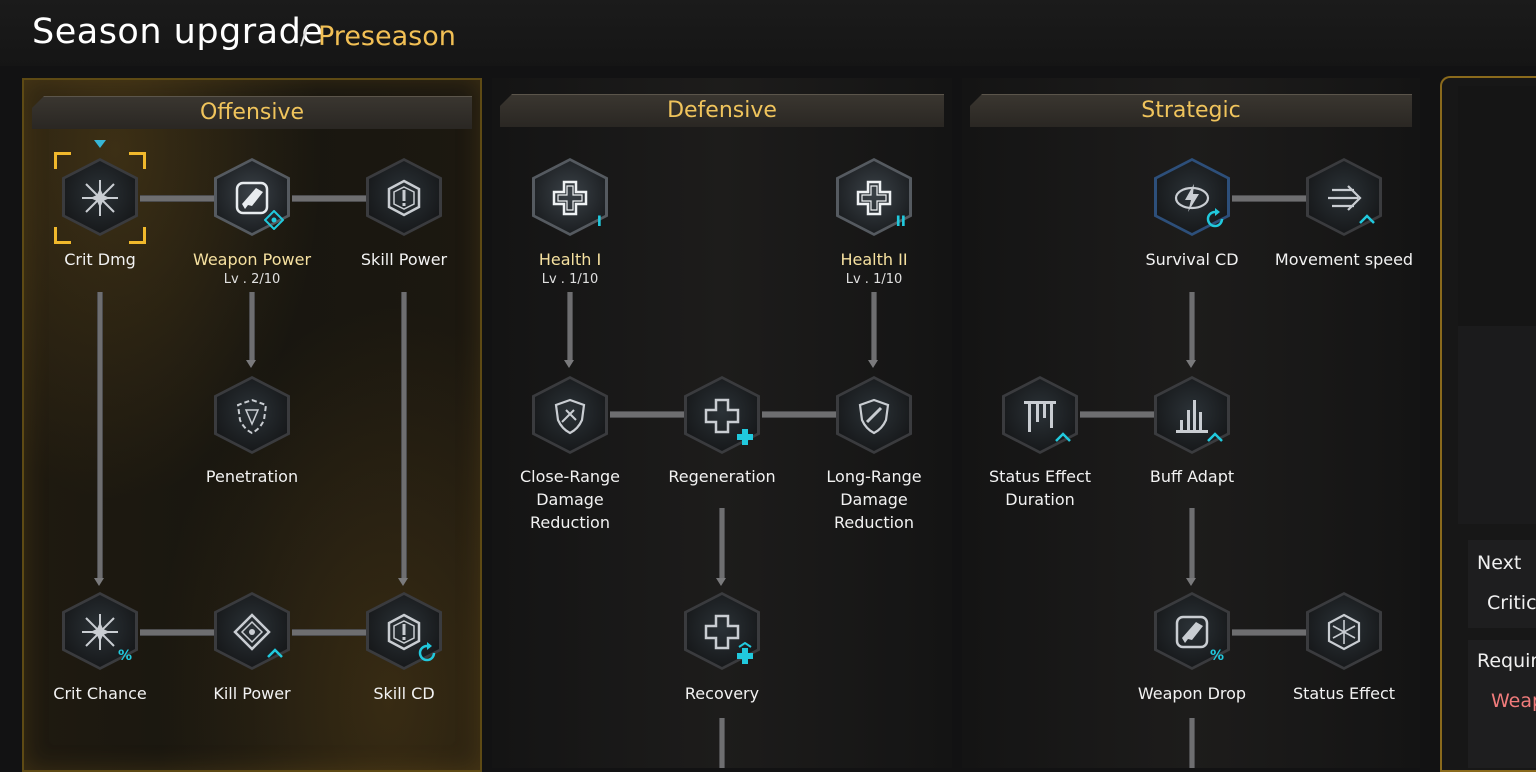 This screenshot has height=772, width=1536. I want to click on health-cross-icon, so click(874, 198).